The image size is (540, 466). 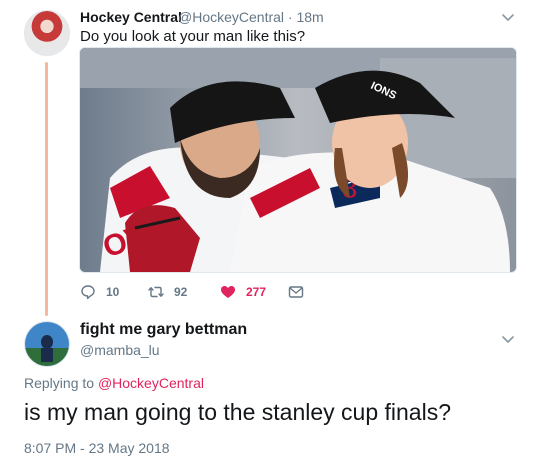 I want to click on tweet-actions-bar: 10 92 277, so click(x=200, y=293).